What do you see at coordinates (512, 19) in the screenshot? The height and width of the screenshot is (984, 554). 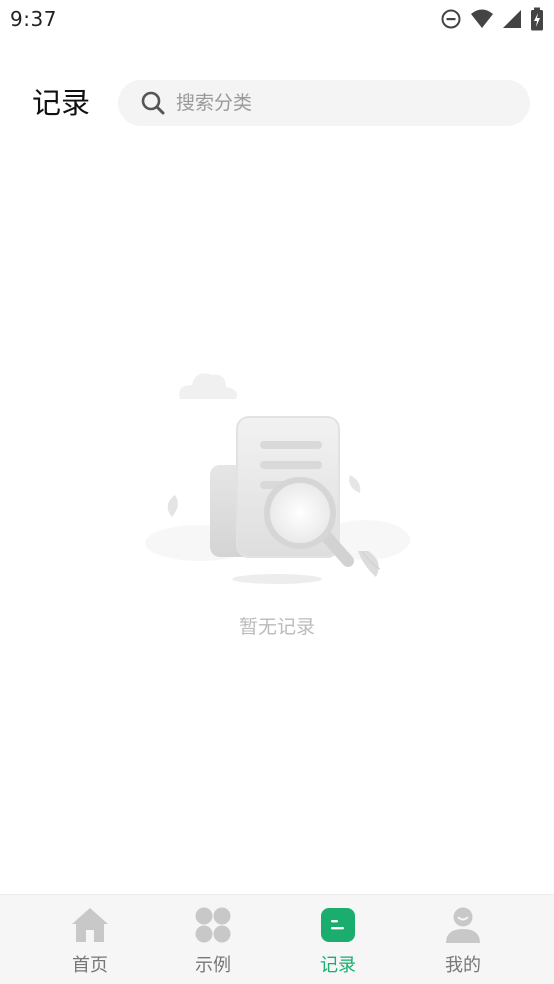 I see `signal-icon` at bounding box center [512, 19].